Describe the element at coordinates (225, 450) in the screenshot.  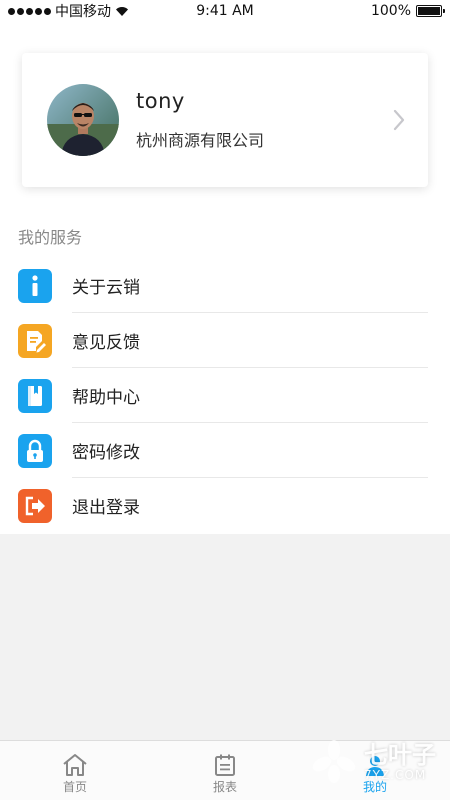
I see `menu-item-password: 密码修改` at that location.